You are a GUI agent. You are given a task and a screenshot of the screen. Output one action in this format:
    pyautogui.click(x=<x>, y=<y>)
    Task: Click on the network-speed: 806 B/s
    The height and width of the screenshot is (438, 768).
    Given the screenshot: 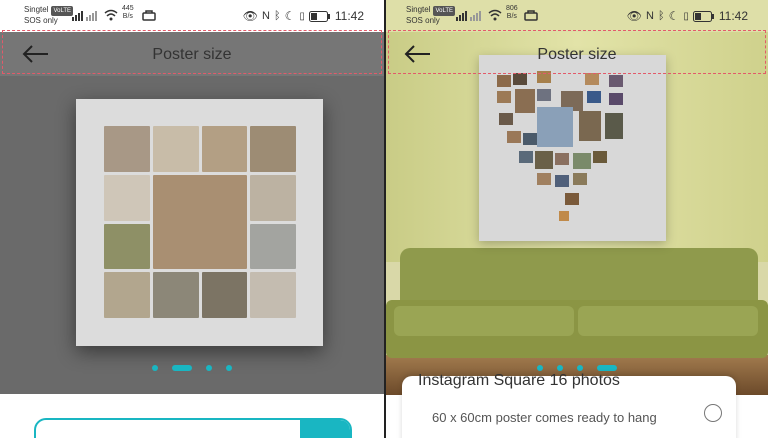 What is the action you would take?
    pyautogui.click(x=512, y=12)
    